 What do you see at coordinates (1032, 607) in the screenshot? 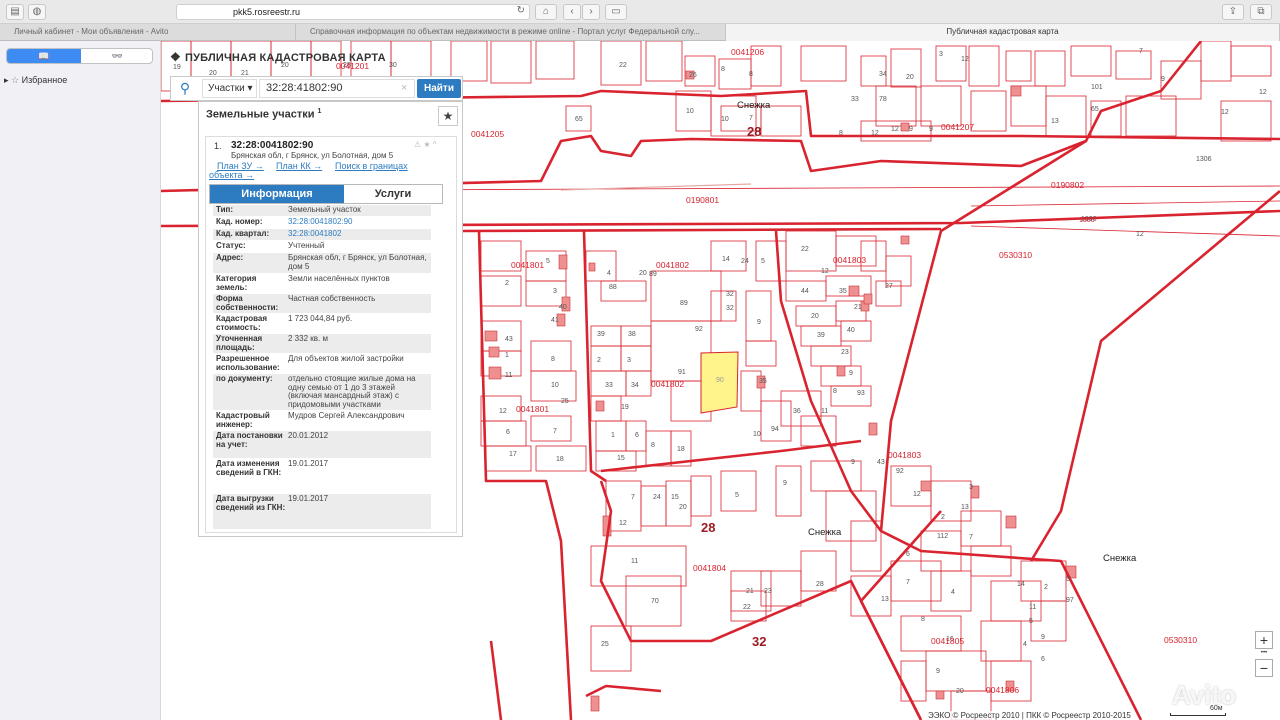
I see `svg-text: 11` at bounding box center [1032, 607].